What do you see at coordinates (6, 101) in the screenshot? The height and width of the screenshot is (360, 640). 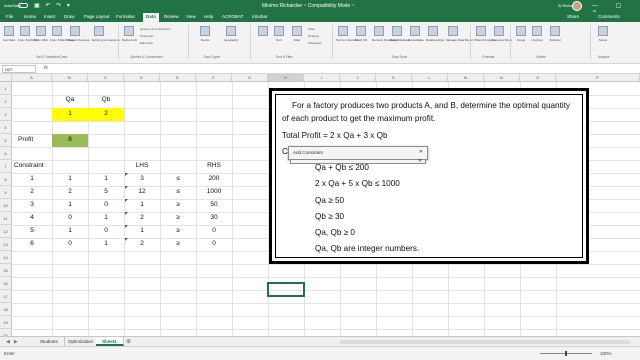 I see `row-header: 2` at bounding box center [6, 101].